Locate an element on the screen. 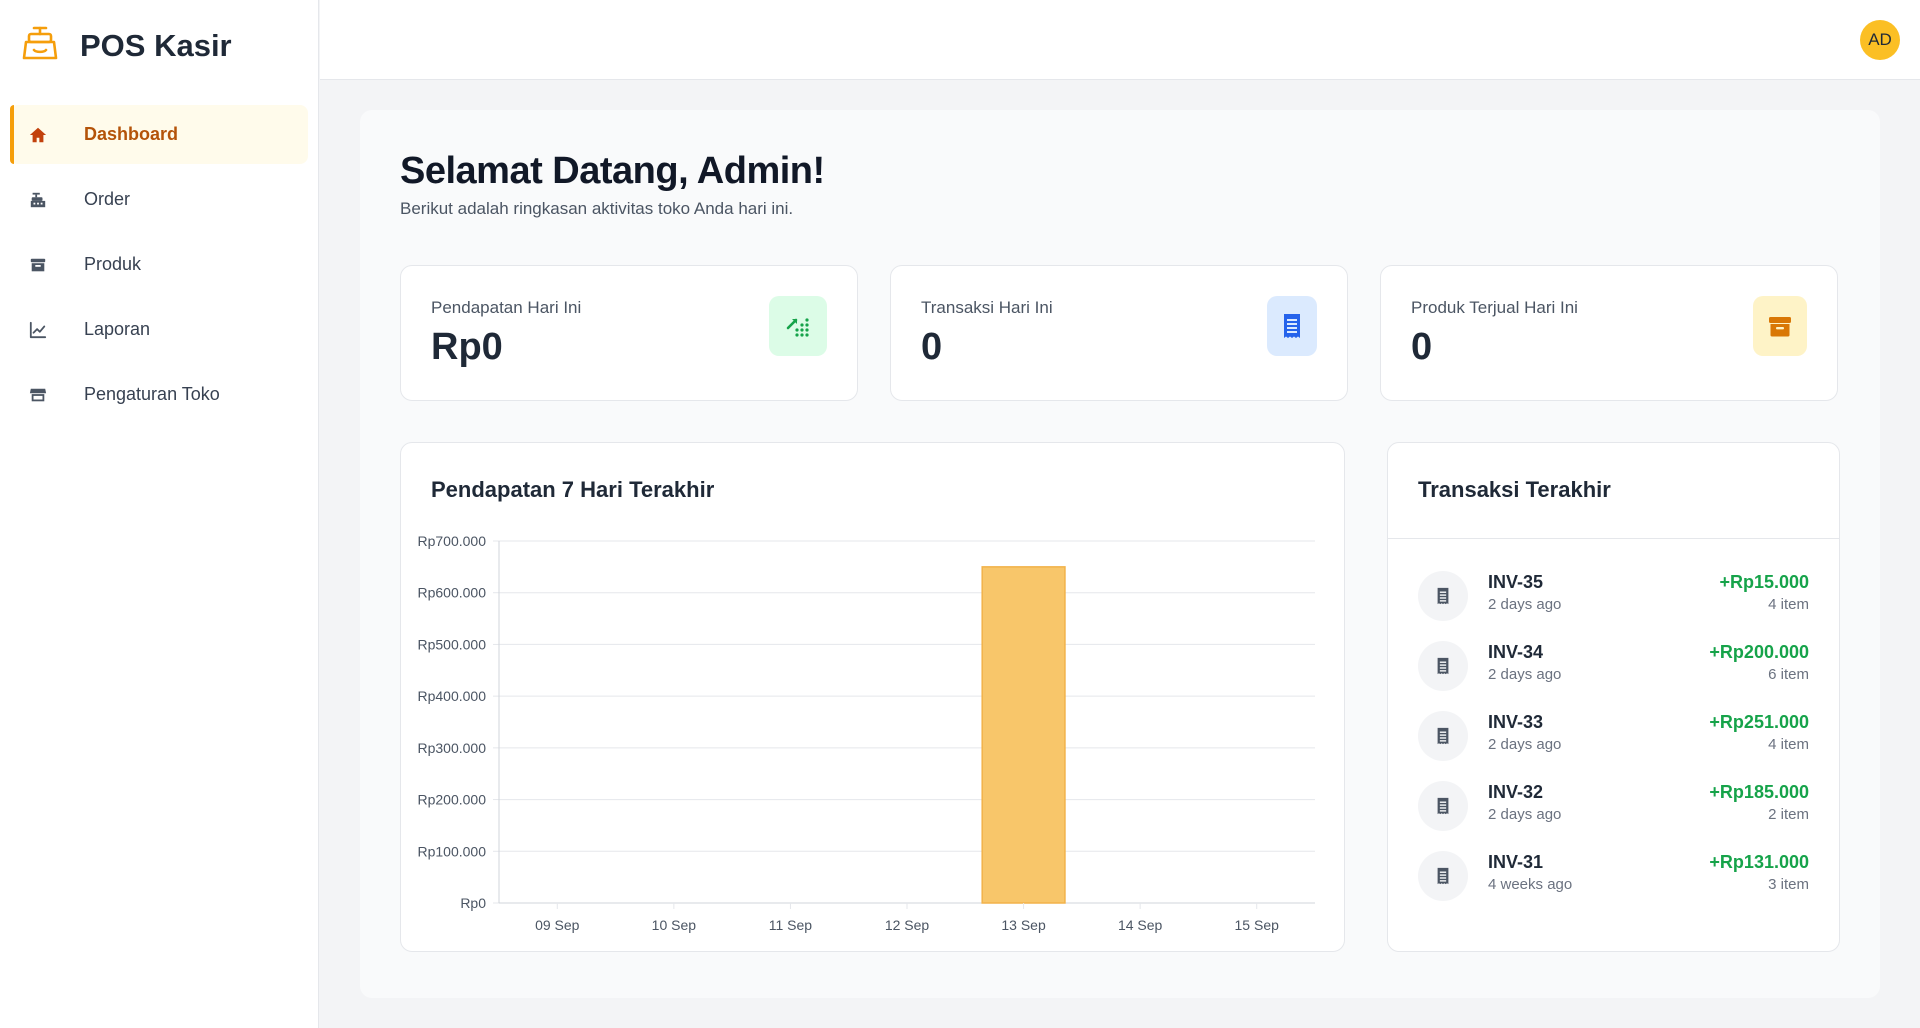 Image resolution: width=1920 pixels, height=1028 pixels. transaction-item-count: 6 item is located at coordinates (1788, 674).